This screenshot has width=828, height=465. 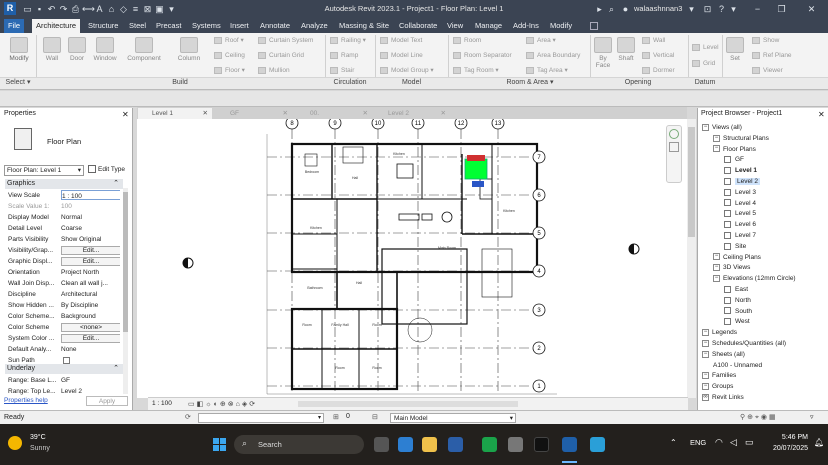 I want to click on apply-button: Apply, so click(x=107, y=401).